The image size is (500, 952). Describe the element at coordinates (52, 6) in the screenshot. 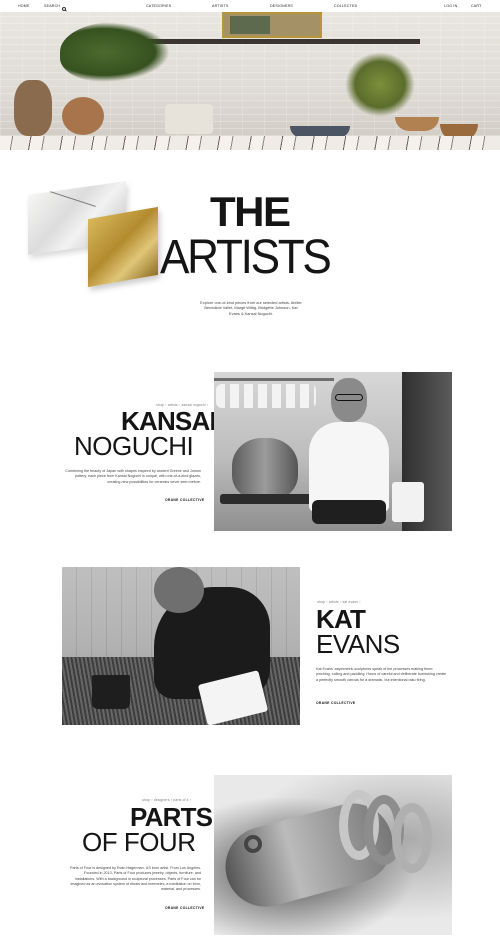

I see `nav-search-label: SEARCH` at that location.